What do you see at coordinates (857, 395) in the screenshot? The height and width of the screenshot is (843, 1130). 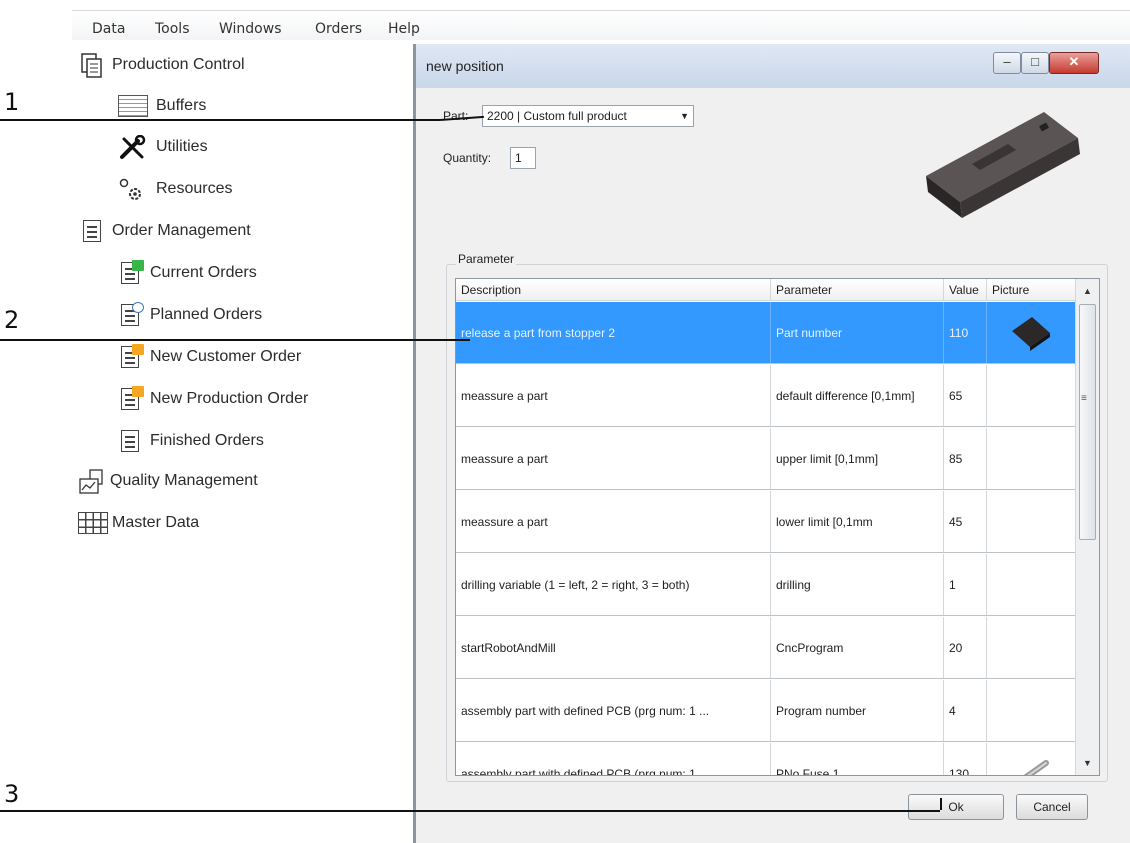 I see `cell-parameter: default difference [0,1mm]` at bounding box center [857, 395].